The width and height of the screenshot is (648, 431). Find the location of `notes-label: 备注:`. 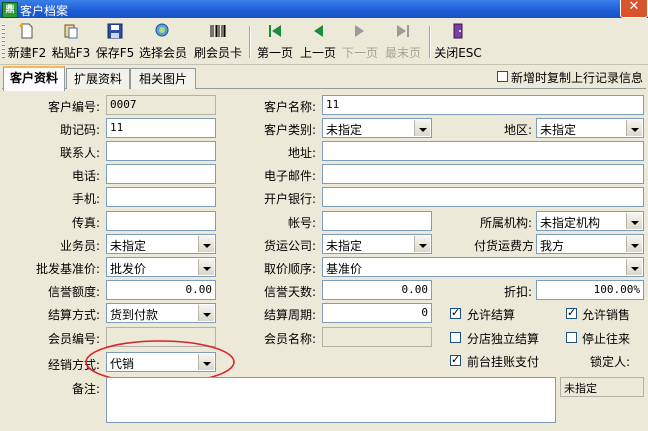

notes-label: 备注: is located at coordinates (85, 389).